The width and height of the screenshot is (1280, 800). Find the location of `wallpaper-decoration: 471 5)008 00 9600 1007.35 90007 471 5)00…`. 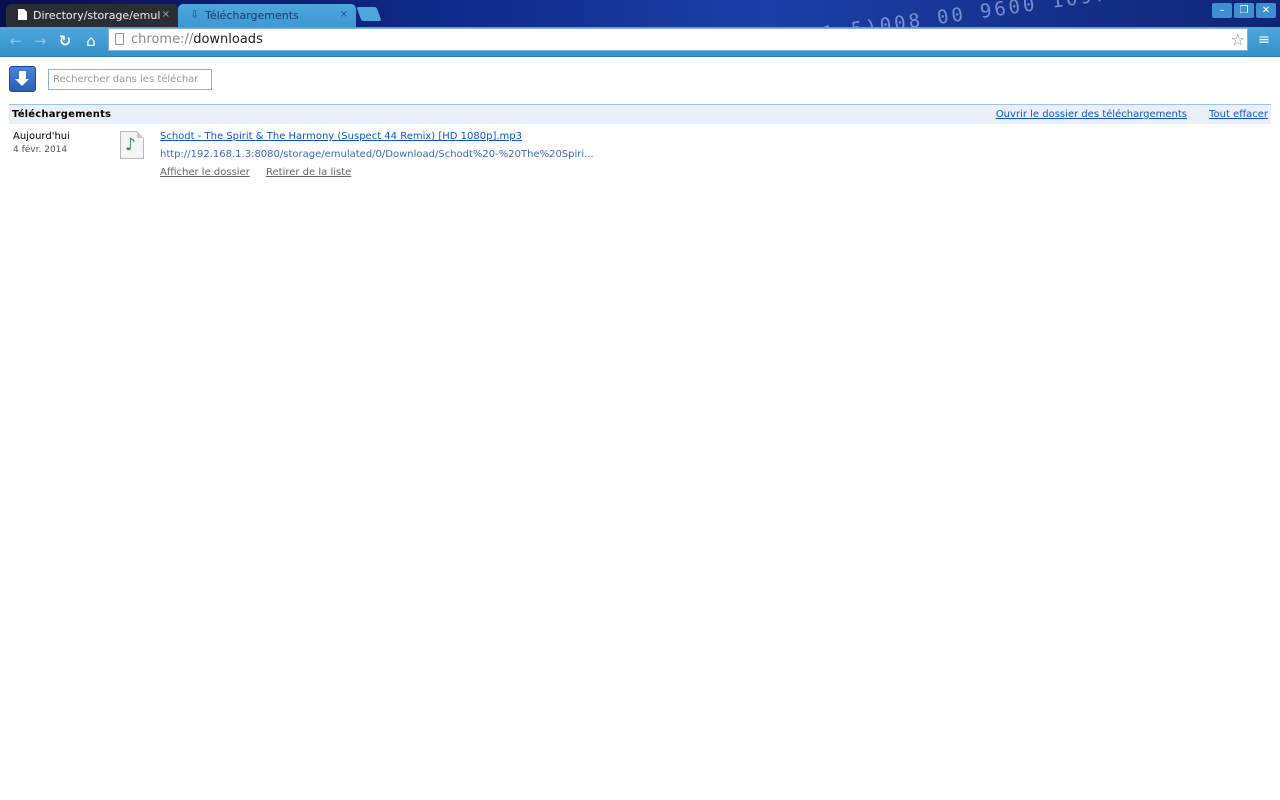

wallpaper-decoration: 471 5)008 00 9600 1007.35 90007 471 5)00… is located at coordinates (807, 13).